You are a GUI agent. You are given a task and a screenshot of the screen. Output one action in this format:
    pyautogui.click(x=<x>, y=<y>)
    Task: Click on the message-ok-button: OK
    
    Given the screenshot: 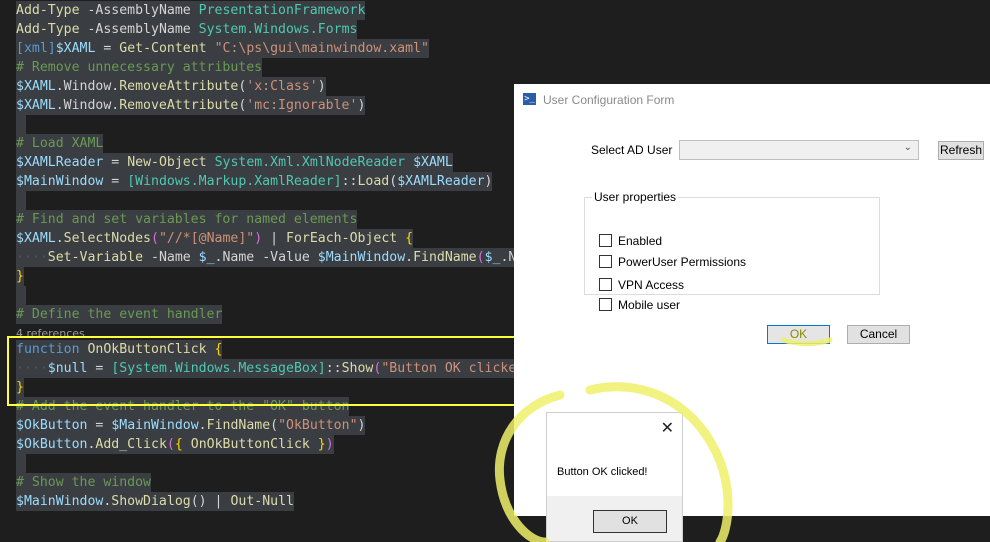 What is the action you would take?
    pyautogui.click(x=630, y=521)
    